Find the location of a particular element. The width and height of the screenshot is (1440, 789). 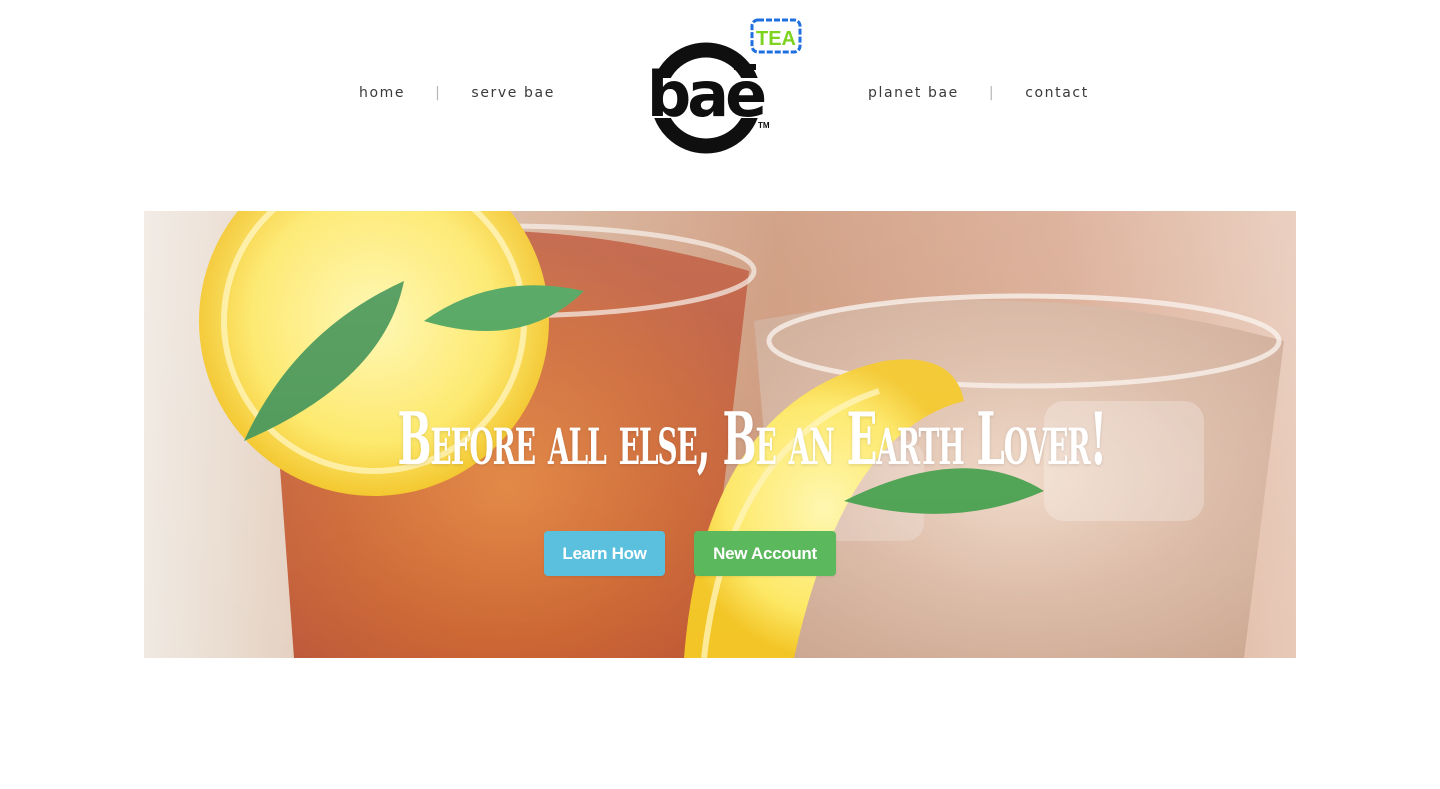

nav-link-planet-bae: planet bae is located at coordinates (913, 93).